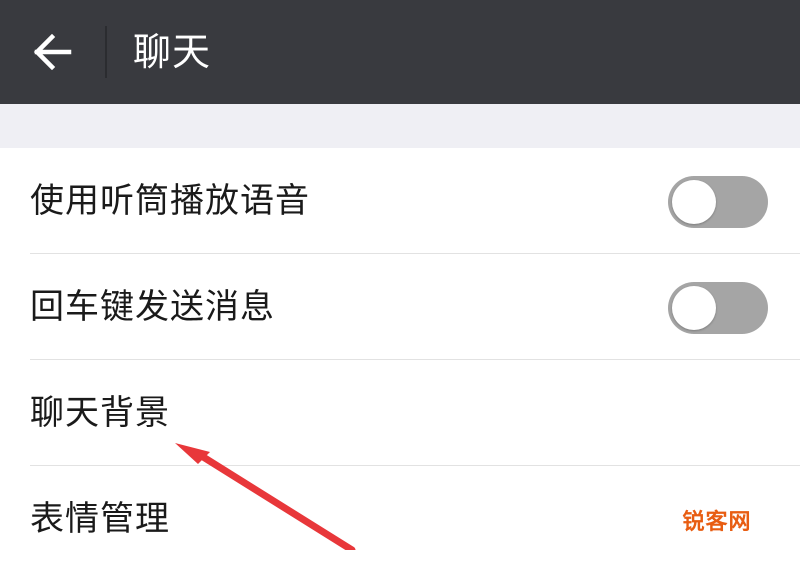 The width and height of the screenshot is (800, 572). I want to click on section-gap, so click(400, 126).